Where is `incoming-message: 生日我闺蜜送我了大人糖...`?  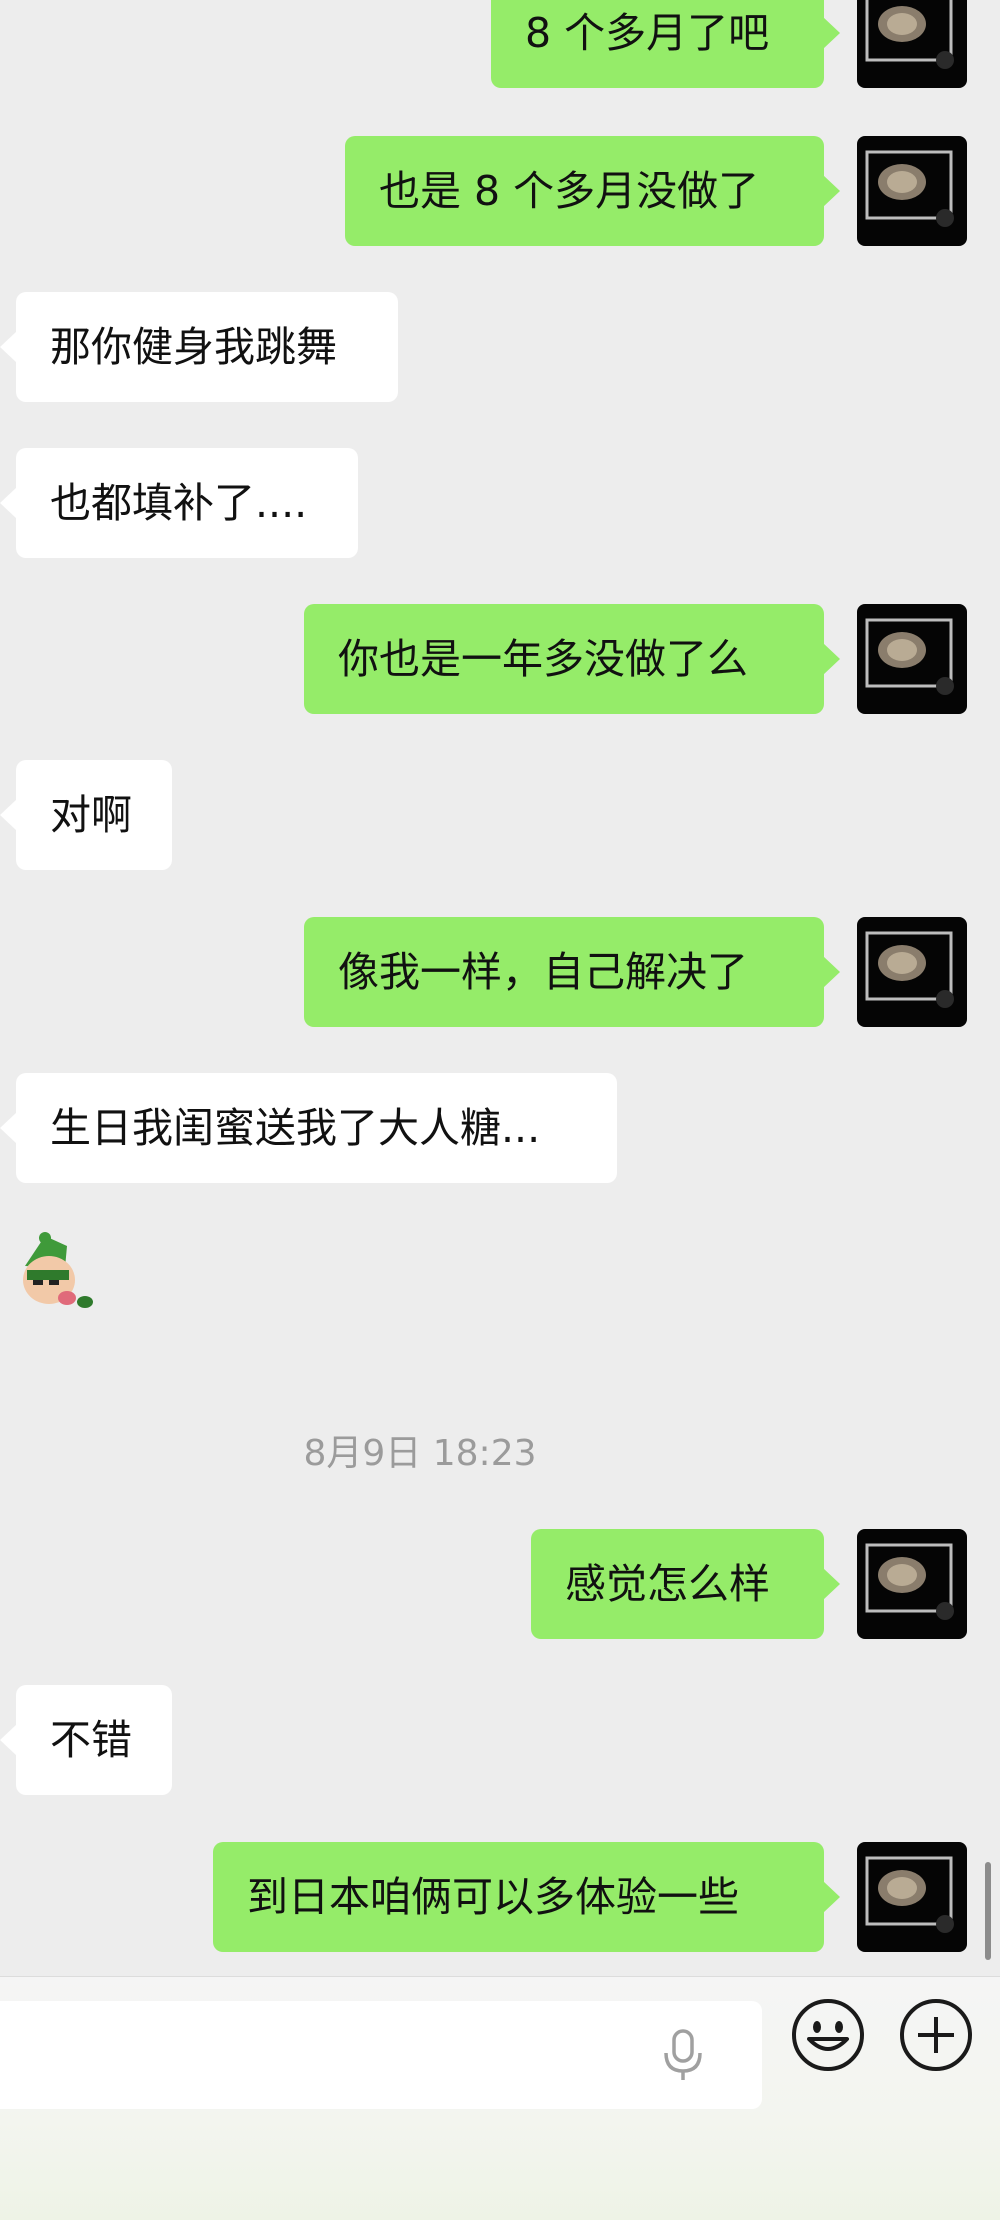 incoming-message: 生日我闺蜜送我了大人糖... is located at coordinates (308, 1128).